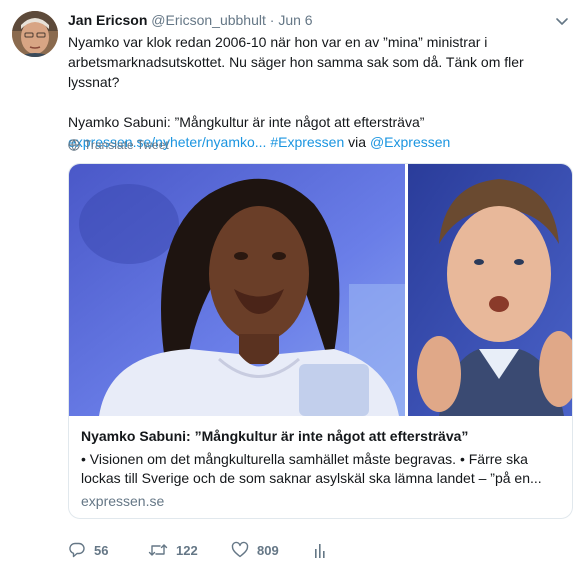 The image size is (581, 567). I want to click on tweet-date: Jun 6, so click(295, 20).